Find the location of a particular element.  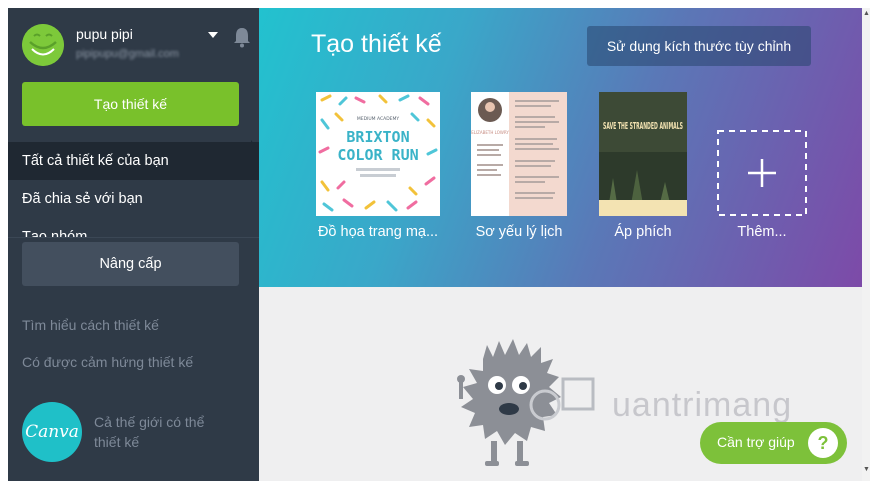

user-menu: pupu pipi pipipupu@gmail.com is located at coordinates (136, 49).